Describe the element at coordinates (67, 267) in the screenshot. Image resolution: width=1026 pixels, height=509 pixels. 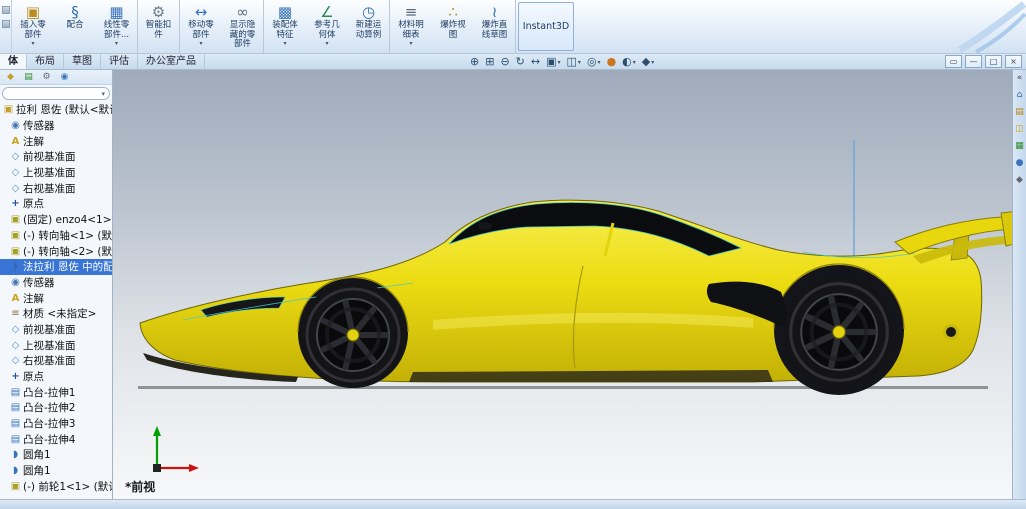
I see `tree-item-label: 法拉利 恩佐 中的配合` at that location.